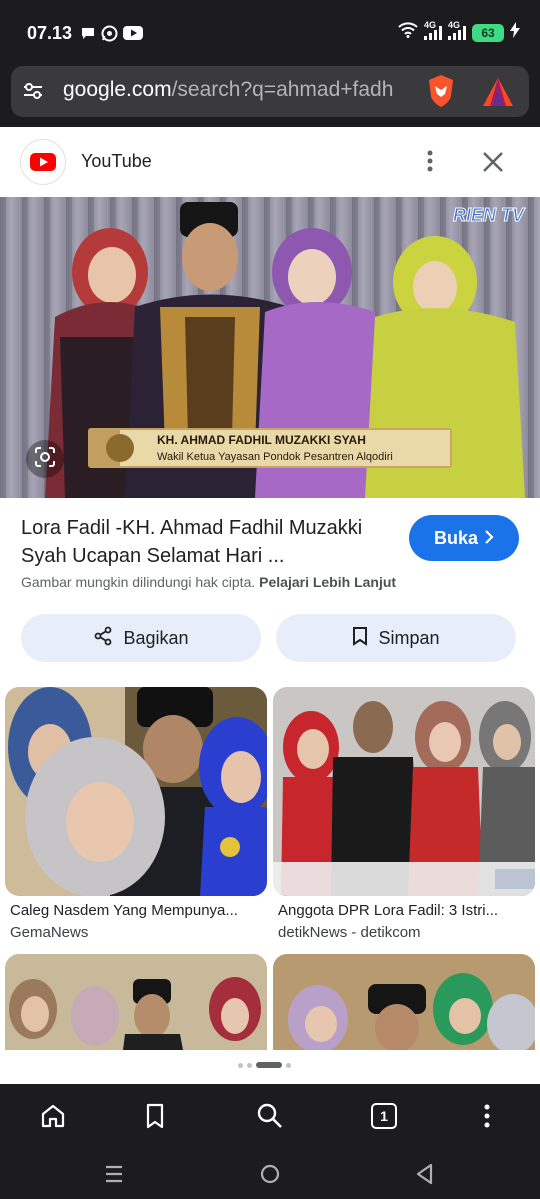 The height and width of the screenshot is (1199, 540). Describe the element at coordinates (103, 638) in the screenshot. I see `share-icon` at that location.